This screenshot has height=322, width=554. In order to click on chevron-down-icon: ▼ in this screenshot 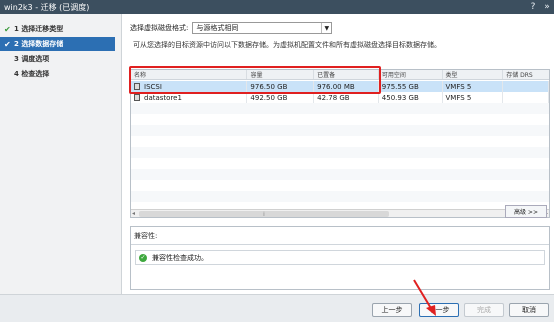, I will do `click(326, 28)`.